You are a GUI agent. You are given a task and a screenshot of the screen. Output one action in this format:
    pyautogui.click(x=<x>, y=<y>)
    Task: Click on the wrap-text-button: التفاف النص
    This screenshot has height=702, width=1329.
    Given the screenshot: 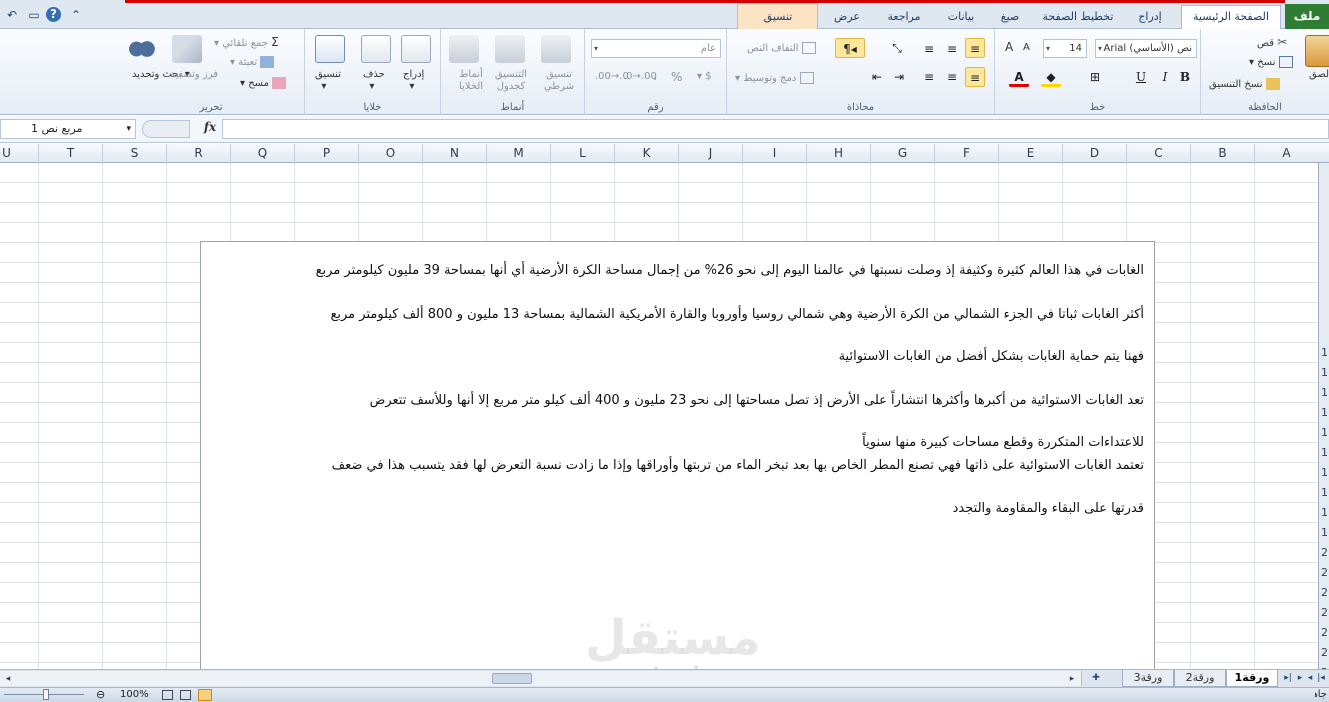 What is the action you would take?
    pyautogui.click(x=781, y=48)
    